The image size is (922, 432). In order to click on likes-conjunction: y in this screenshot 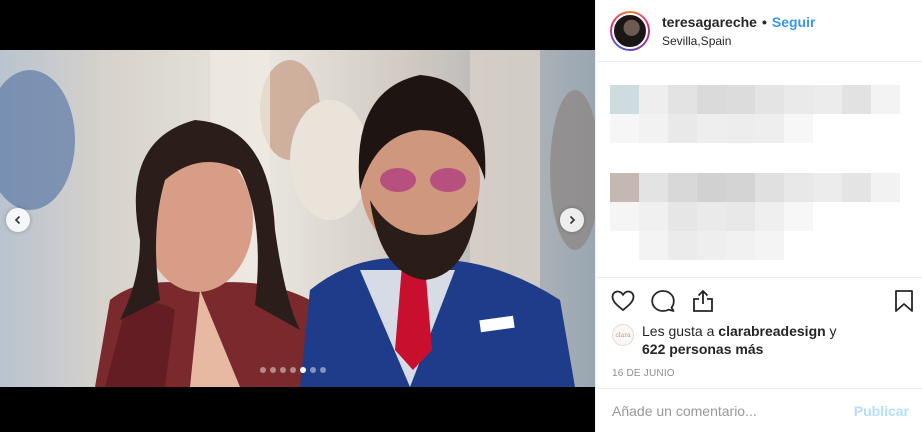, I will do `click(831, 331)`.